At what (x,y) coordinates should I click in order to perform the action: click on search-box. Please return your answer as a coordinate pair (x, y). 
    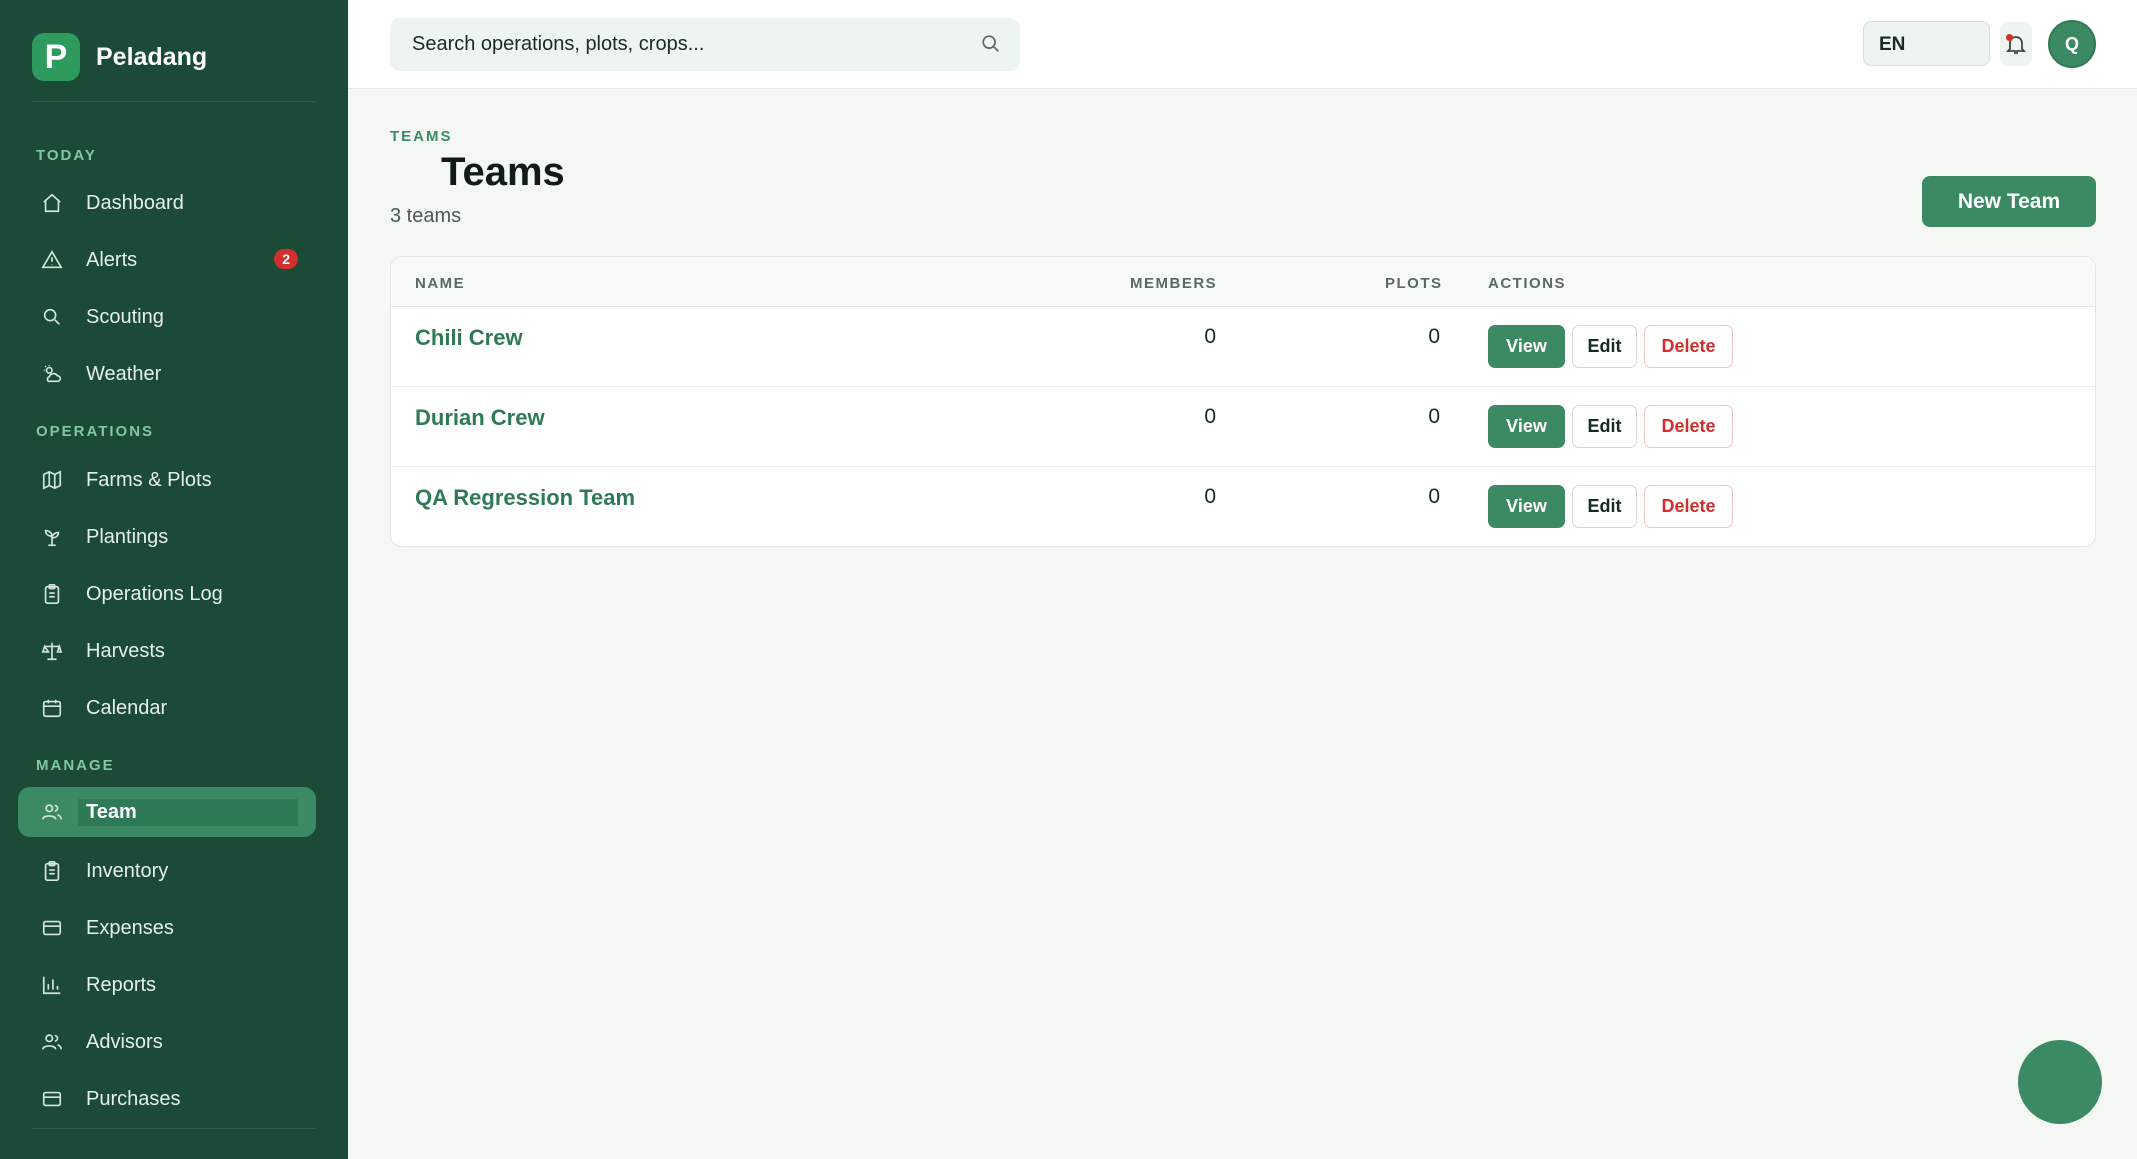
    Looking at the image, I should click on (705, 44).